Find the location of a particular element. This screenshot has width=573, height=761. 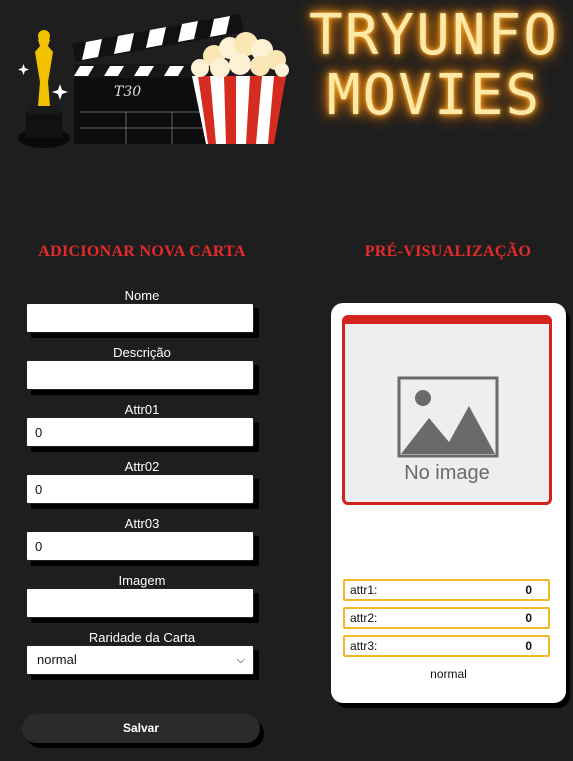

rarity-field-group: Raridade da Carta normal ⌵ is located at coordinates (142, 658).